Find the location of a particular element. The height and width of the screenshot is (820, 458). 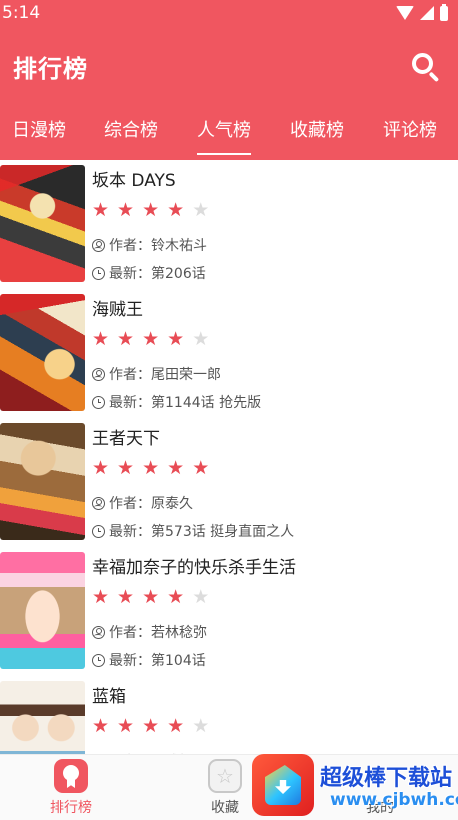

search-button is located at coordinates (425, 66).